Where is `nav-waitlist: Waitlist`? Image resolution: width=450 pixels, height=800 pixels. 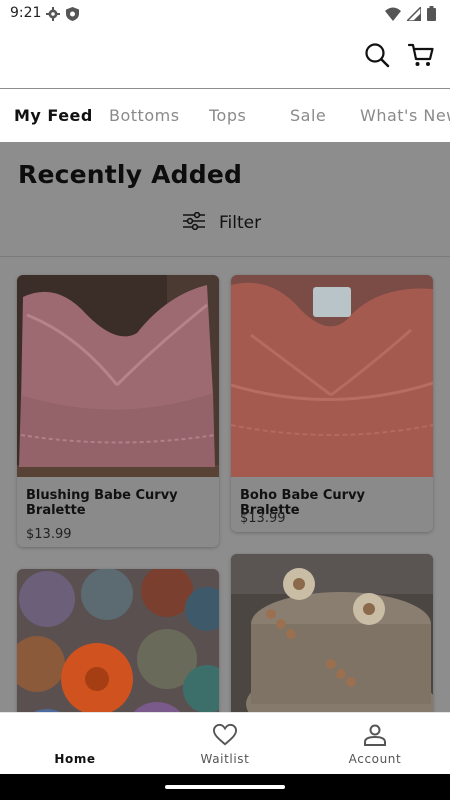
nav-waitlist: Waitlist is located at coordinates (225, 744).